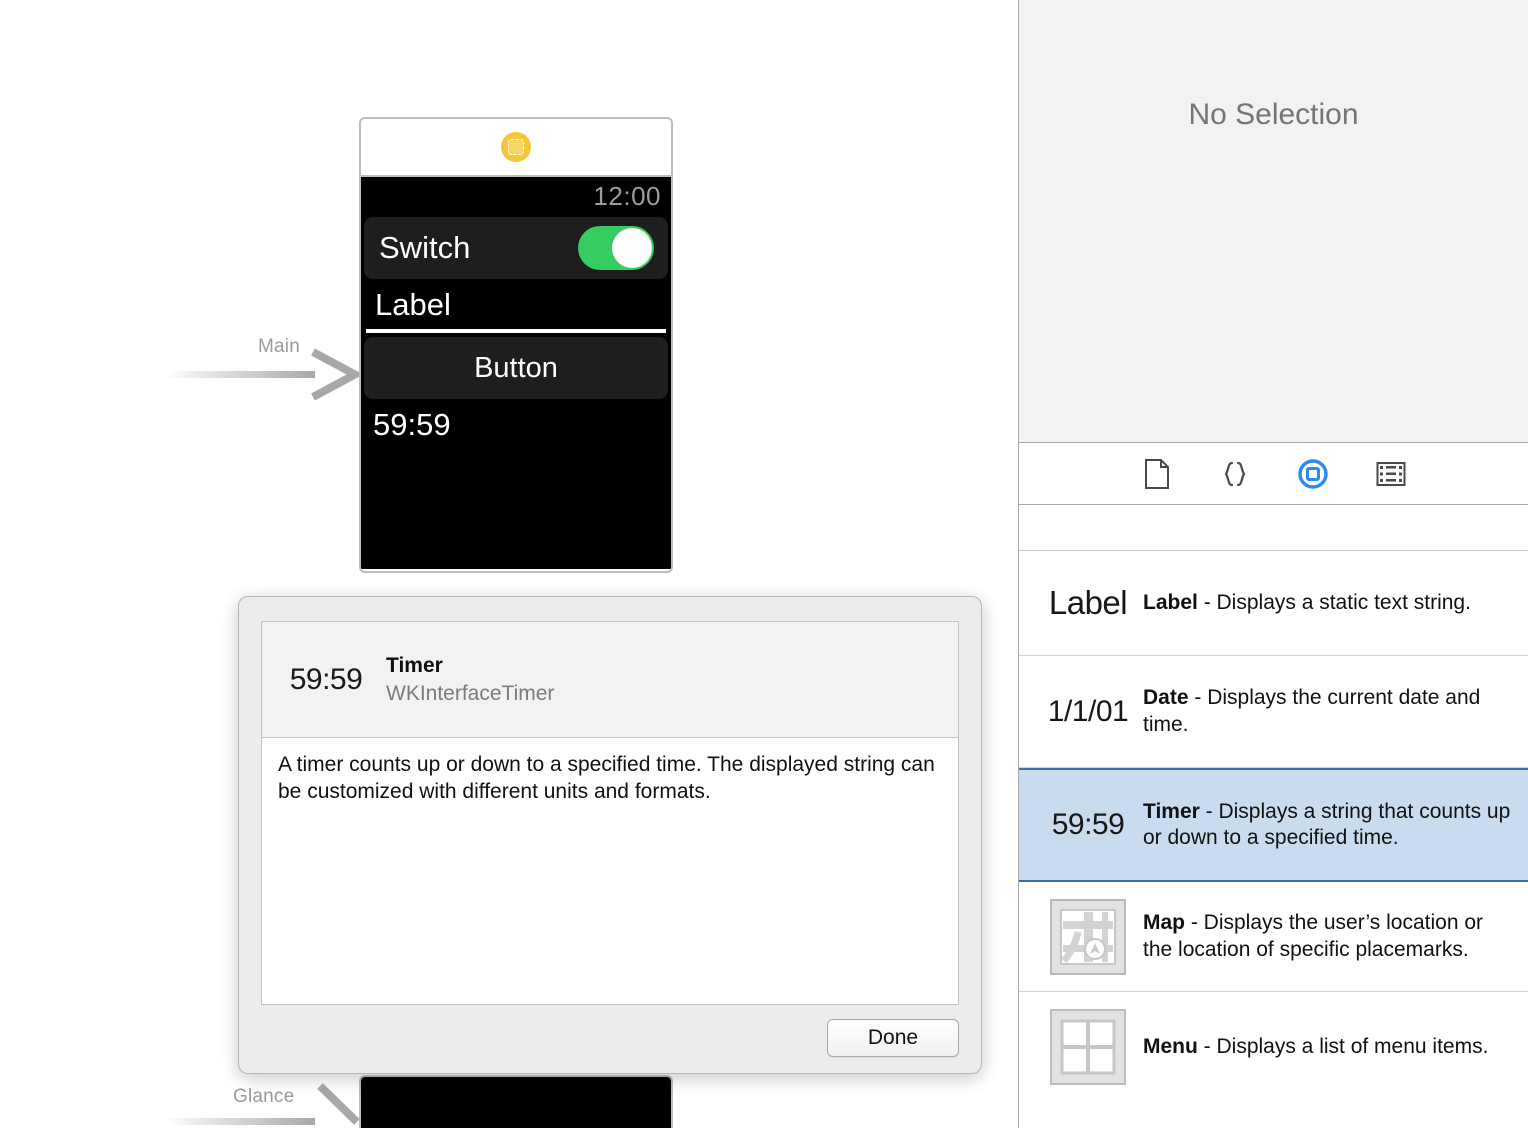  Describe the element at coordinates (1273, 528) in the screenshot. I see `library-filter-strip` at that location.